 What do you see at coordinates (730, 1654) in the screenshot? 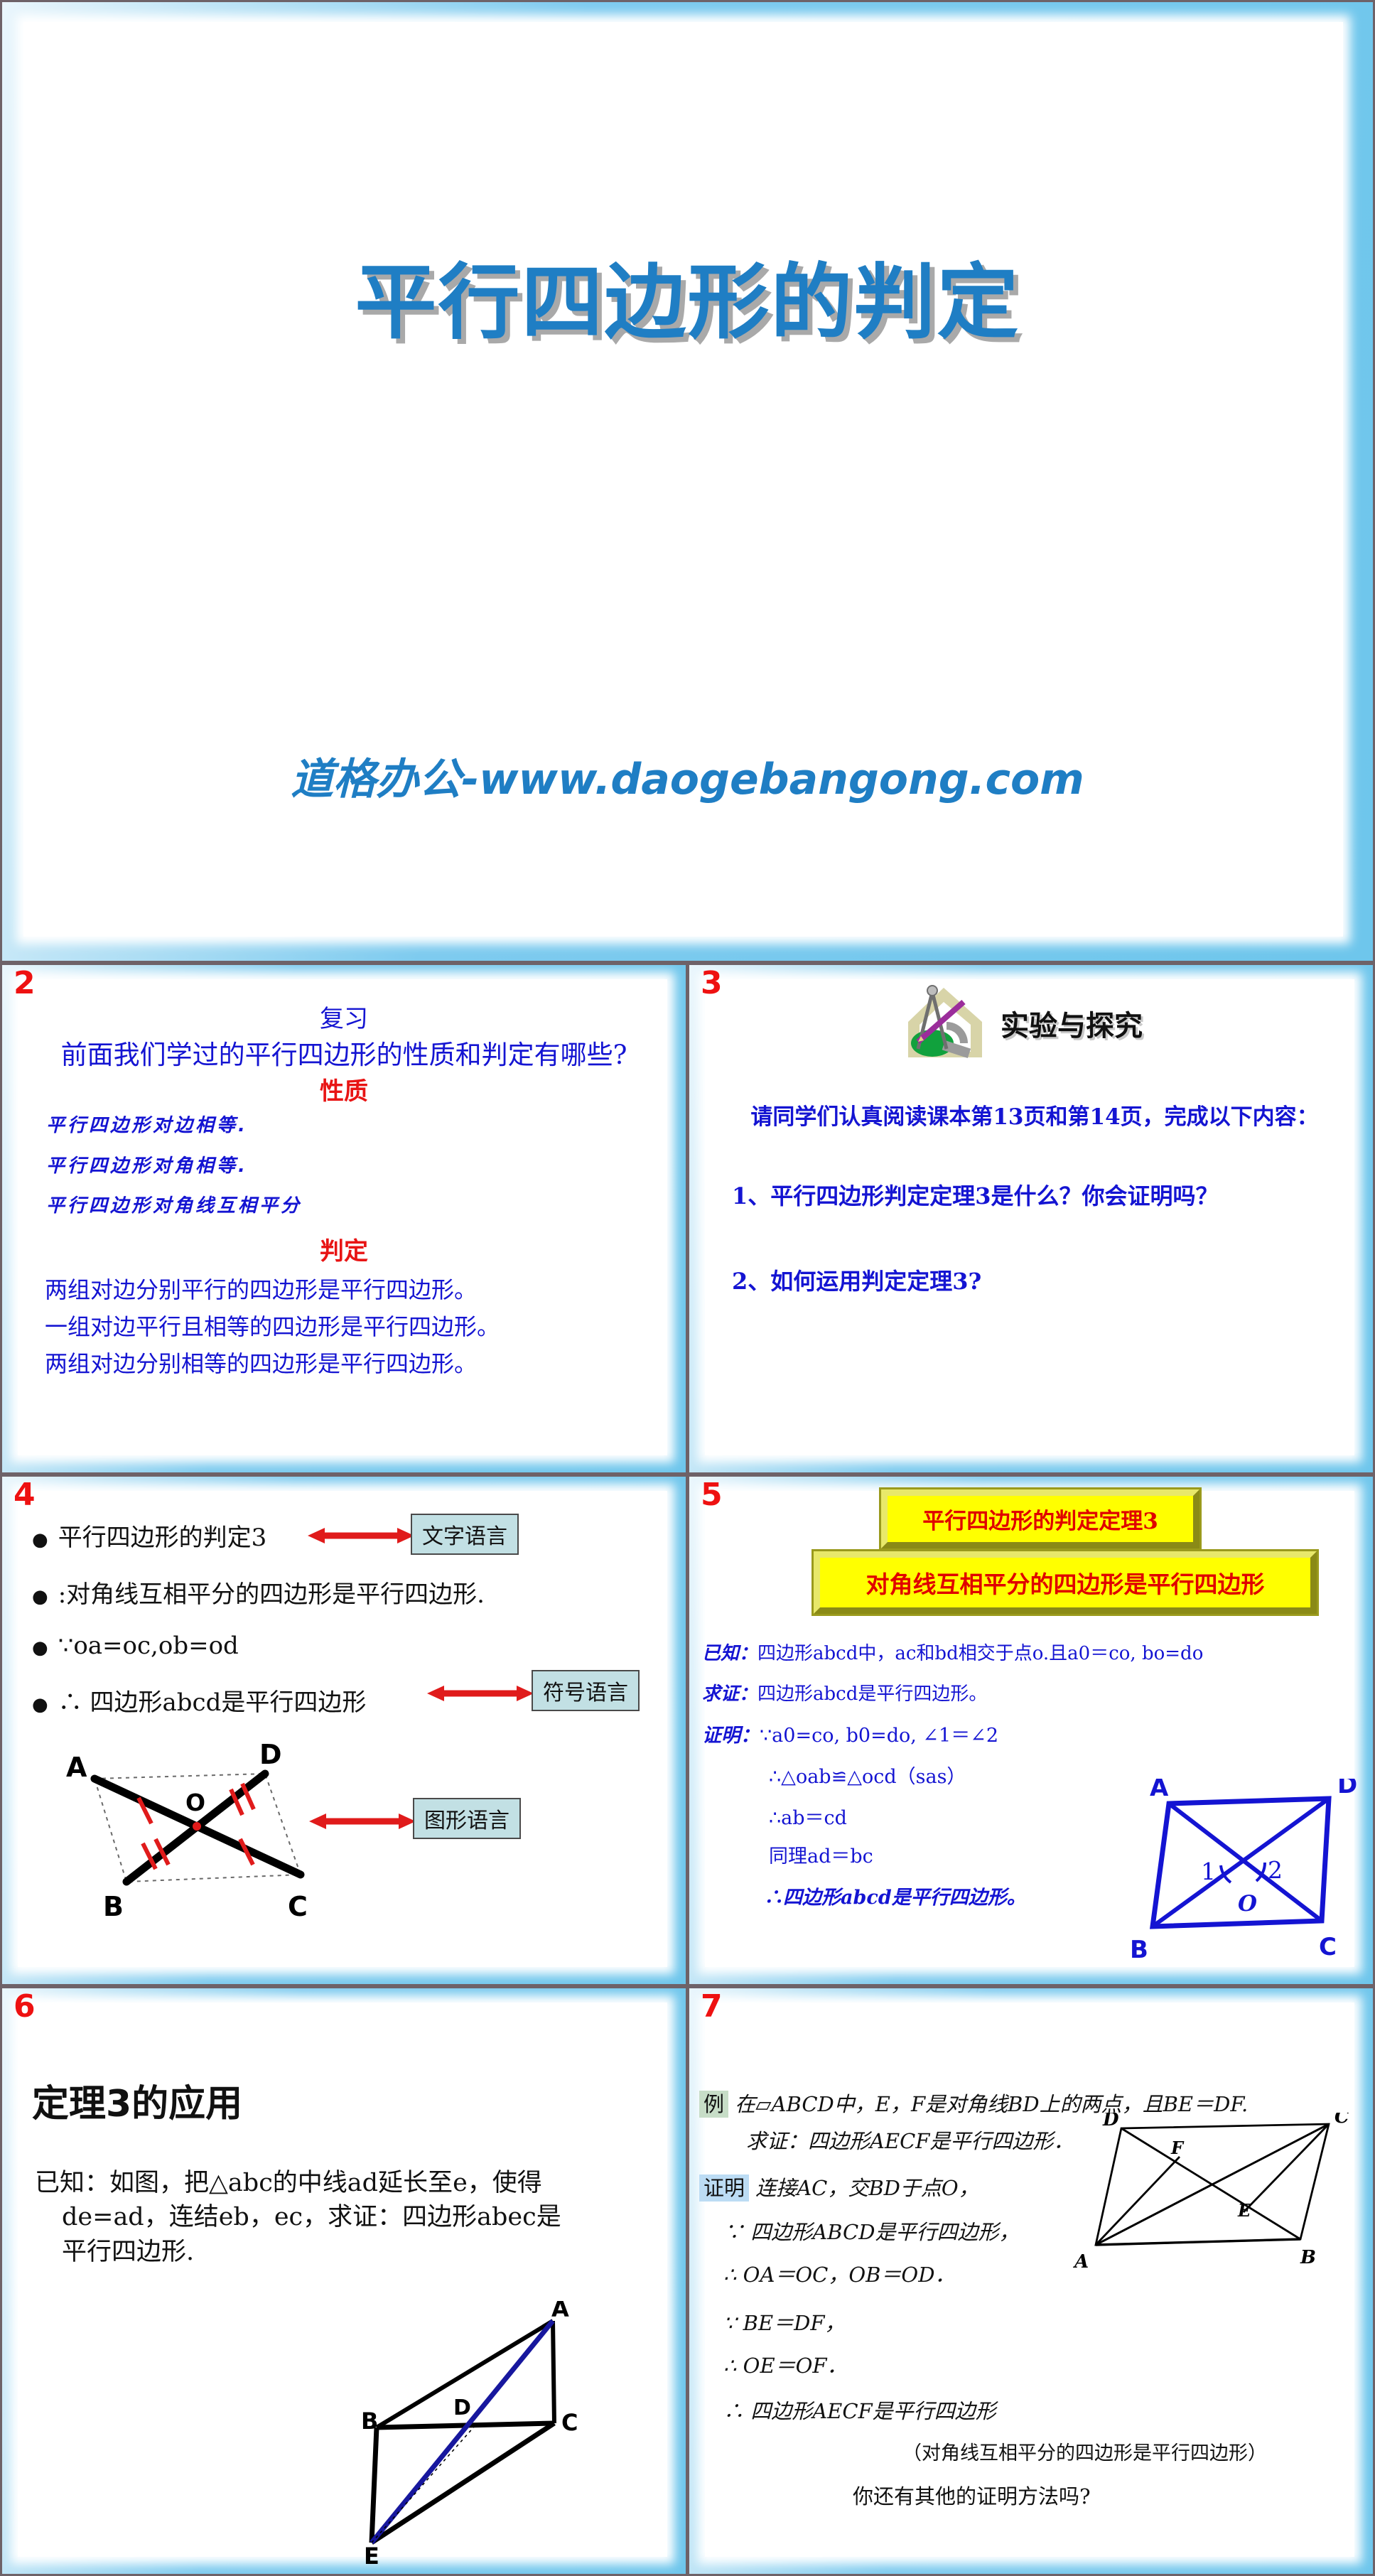
I see `given-label: 已知：` at bounding box center [730, 1654].